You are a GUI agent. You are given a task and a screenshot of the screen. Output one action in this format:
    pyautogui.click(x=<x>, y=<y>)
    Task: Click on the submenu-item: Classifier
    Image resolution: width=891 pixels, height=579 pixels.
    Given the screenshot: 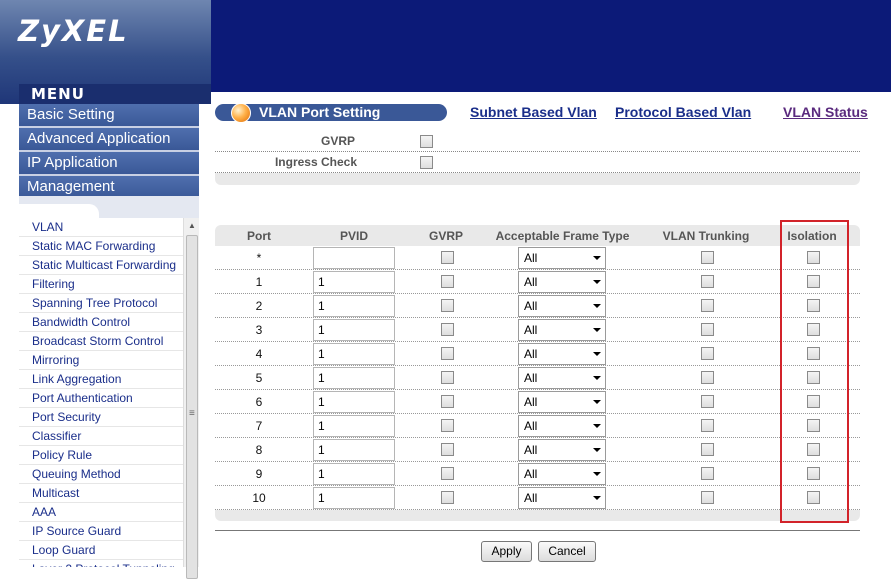 What is the action you would take?
    pyautogui.click(x=101, y=436)
    